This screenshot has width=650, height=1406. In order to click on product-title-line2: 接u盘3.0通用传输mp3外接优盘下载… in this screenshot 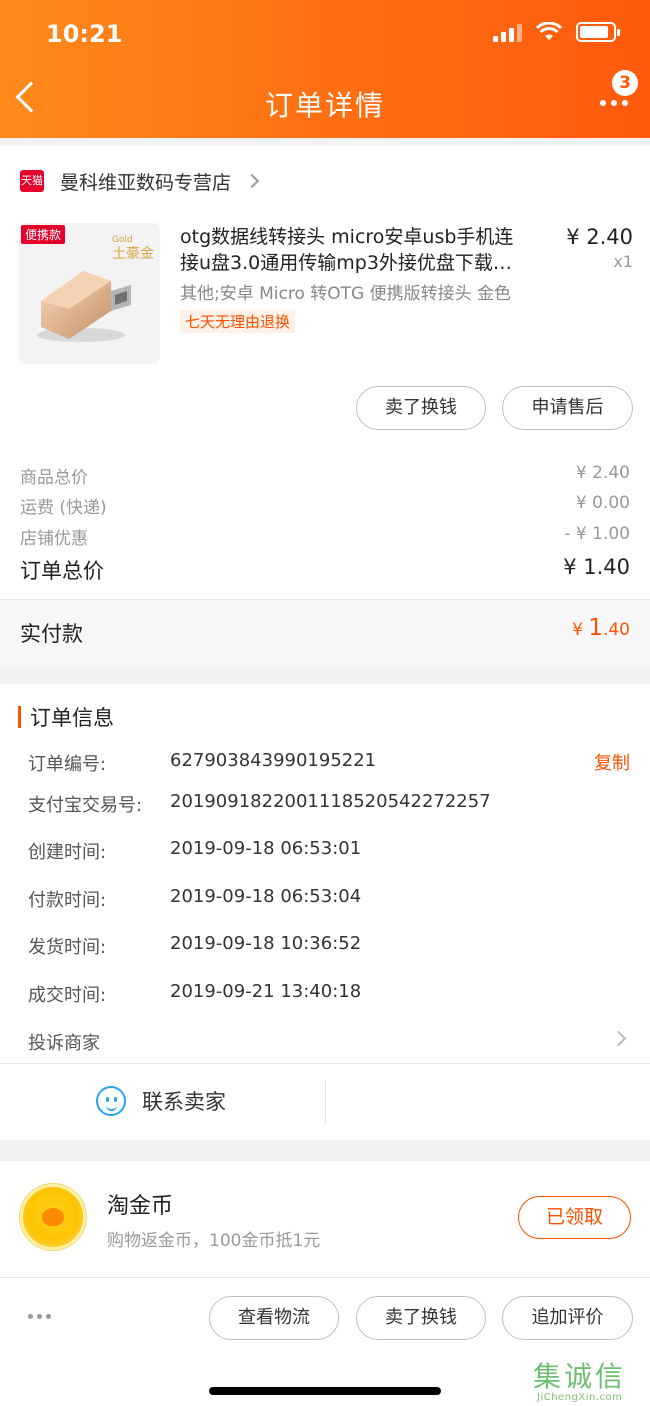, I will do `click(346, 263)`.